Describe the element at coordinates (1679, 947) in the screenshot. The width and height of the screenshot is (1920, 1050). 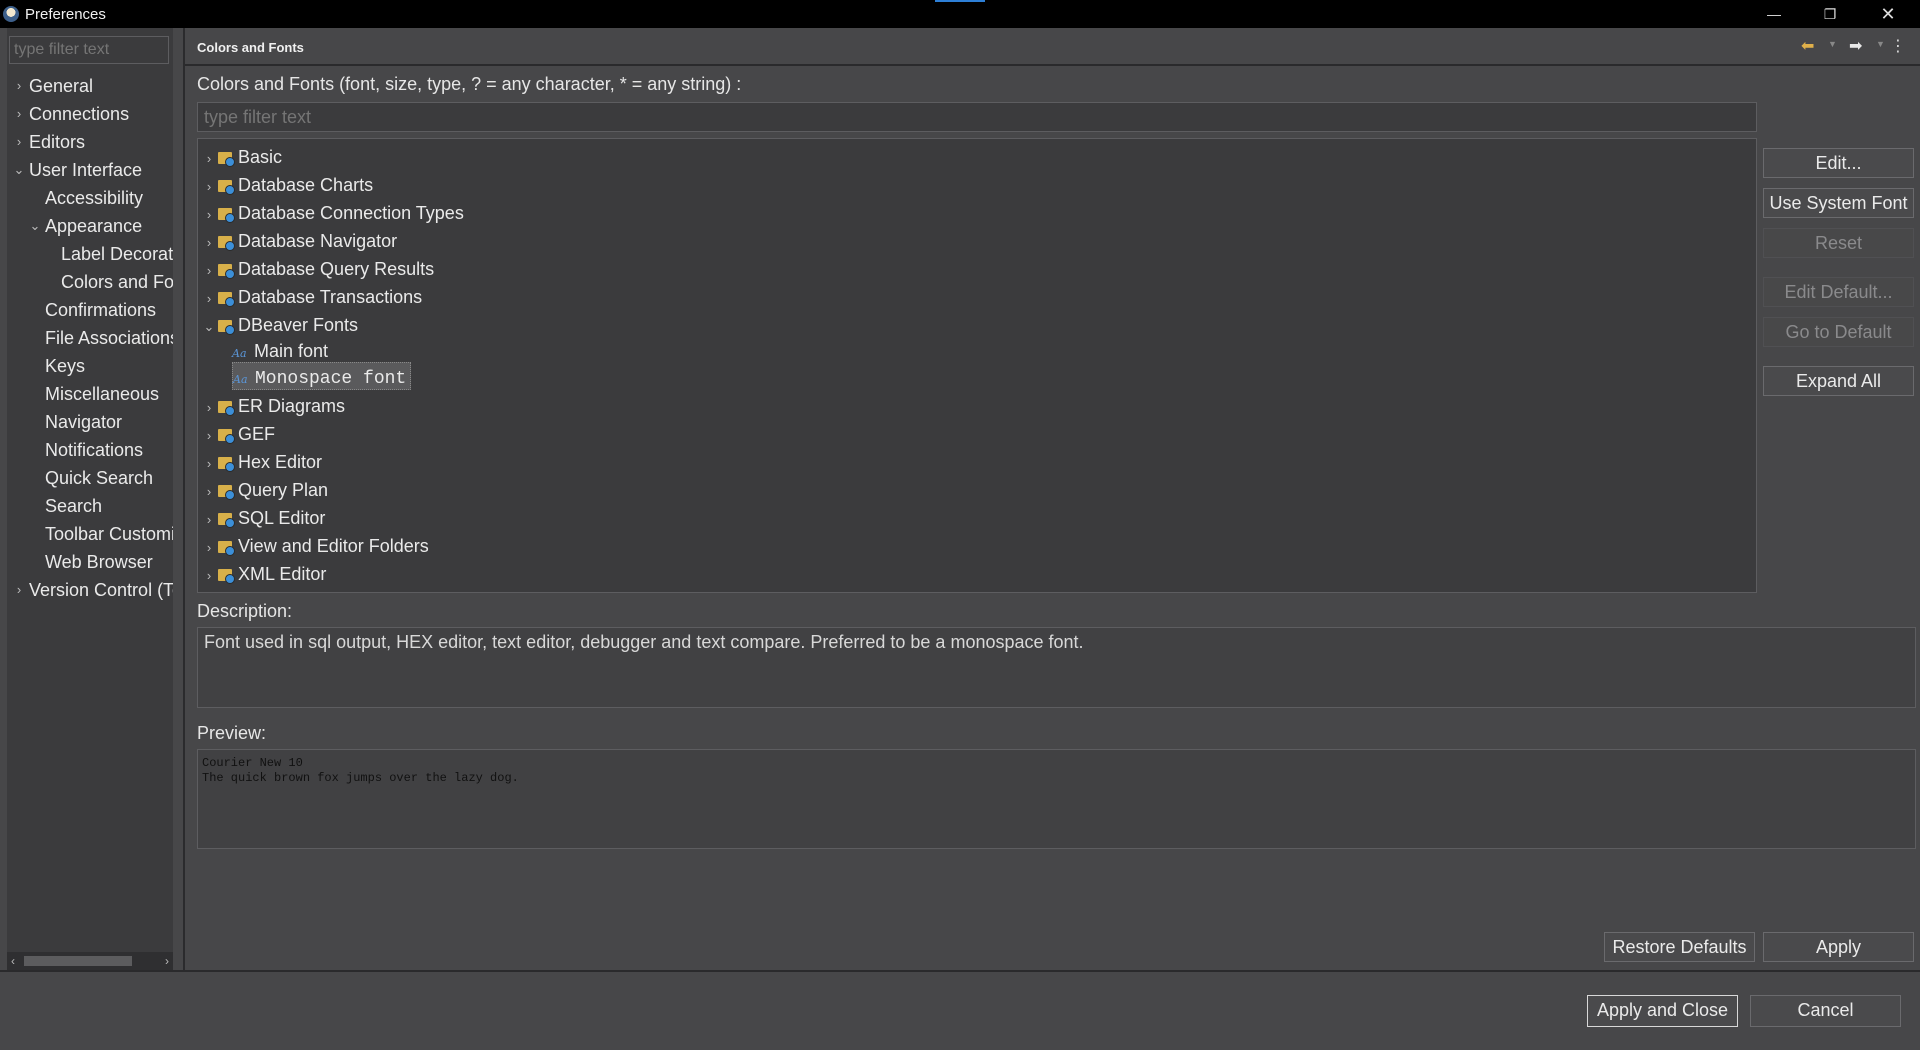
I see `restore-defaults-button: Restore Defaults` at that location.